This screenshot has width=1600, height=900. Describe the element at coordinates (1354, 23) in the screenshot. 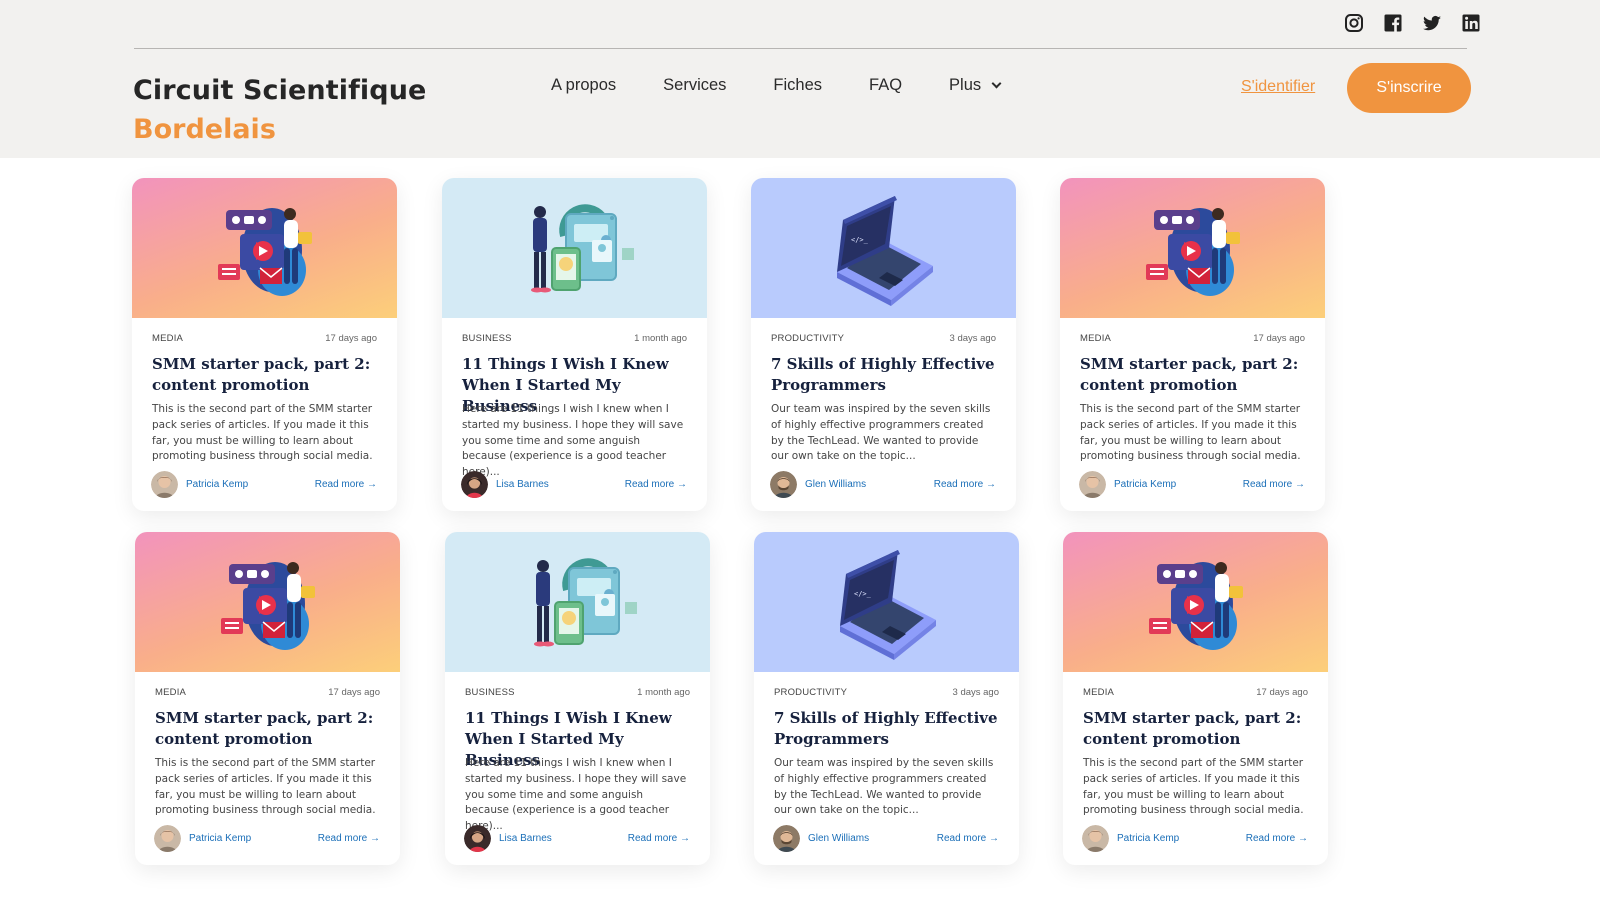

I see `instagram-icon` at that location.